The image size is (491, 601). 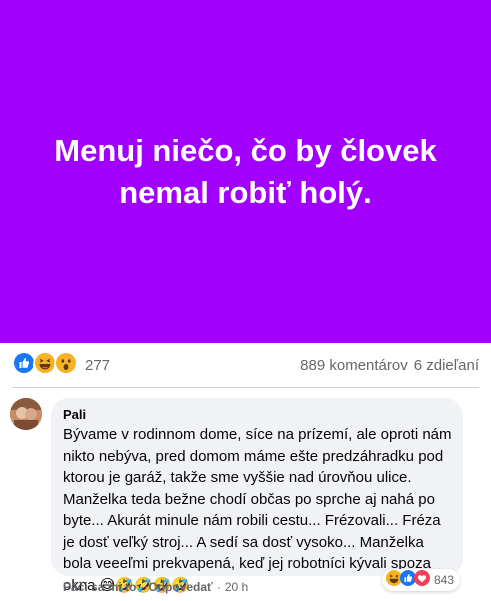 I want to click on wow-icon, so click(x=66, y=365).